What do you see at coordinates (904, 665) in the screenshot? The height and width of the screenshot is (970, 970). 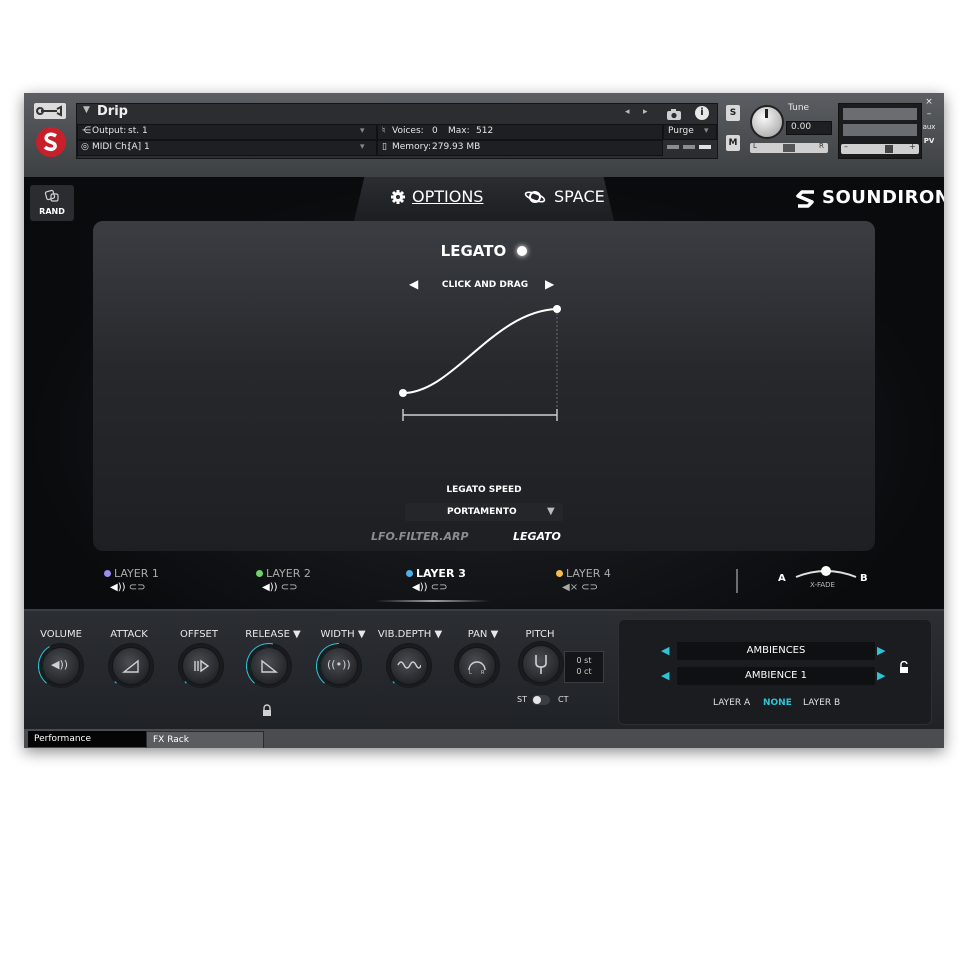 I see `unlock-icon` at bounding box center [904, 665].